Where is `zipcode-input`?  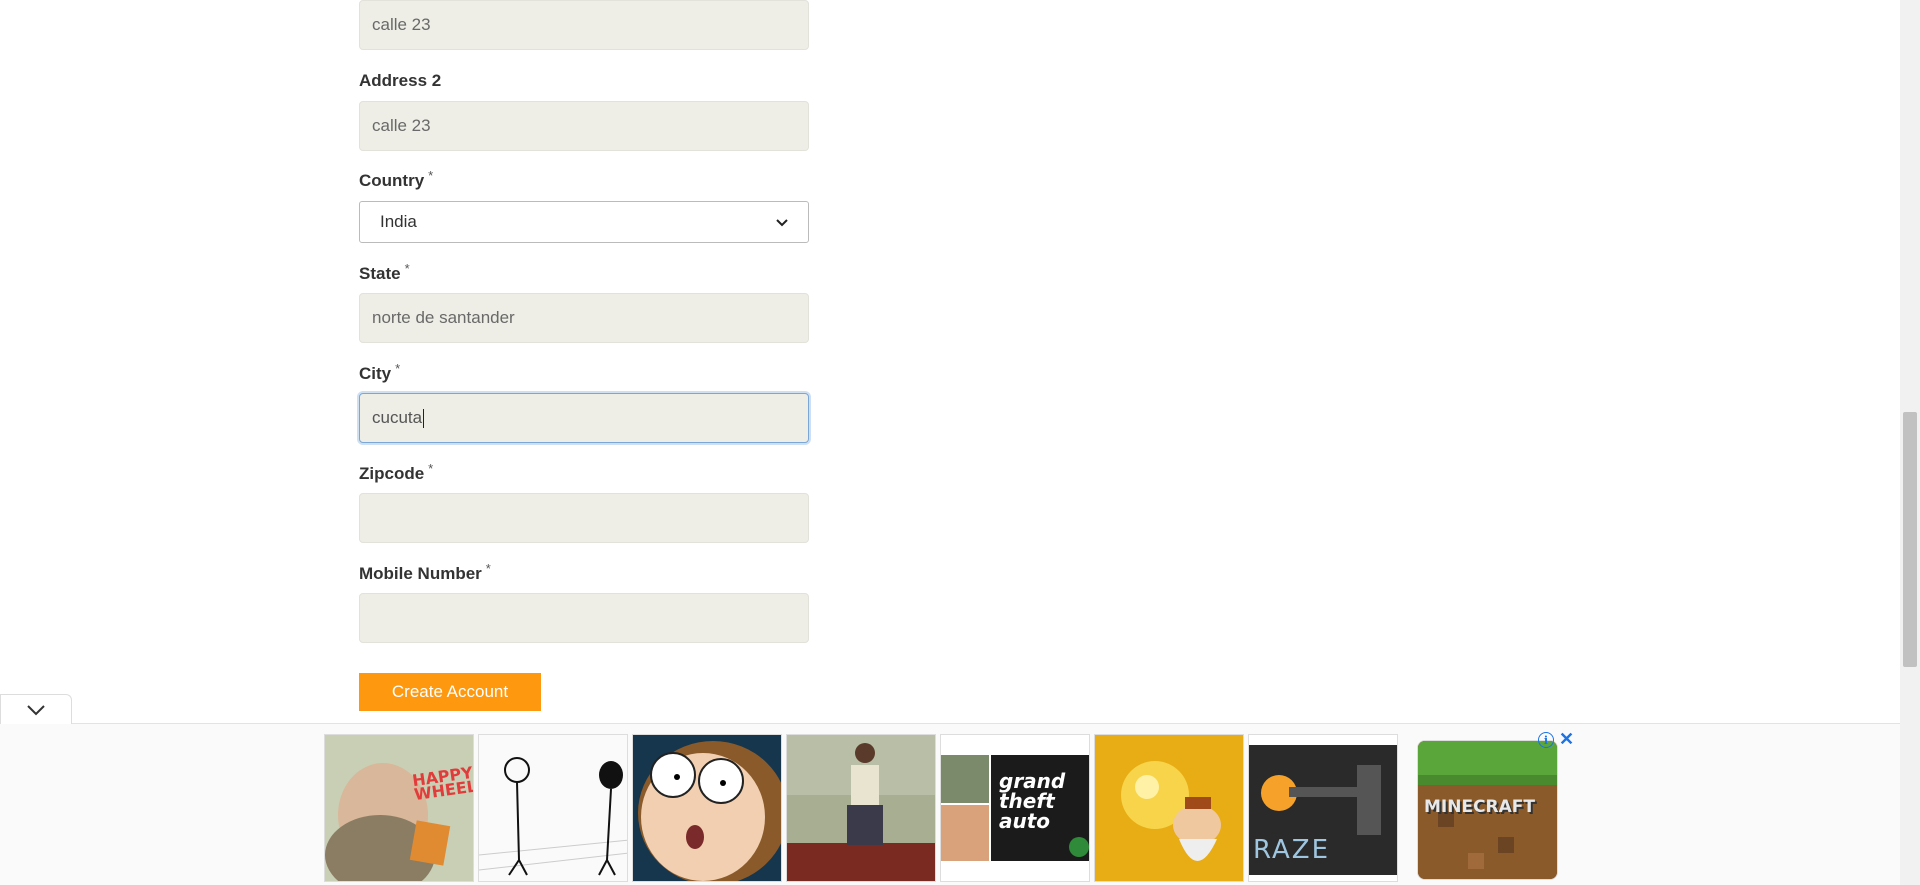 zipcode-input is located at coordinates (584, 518).